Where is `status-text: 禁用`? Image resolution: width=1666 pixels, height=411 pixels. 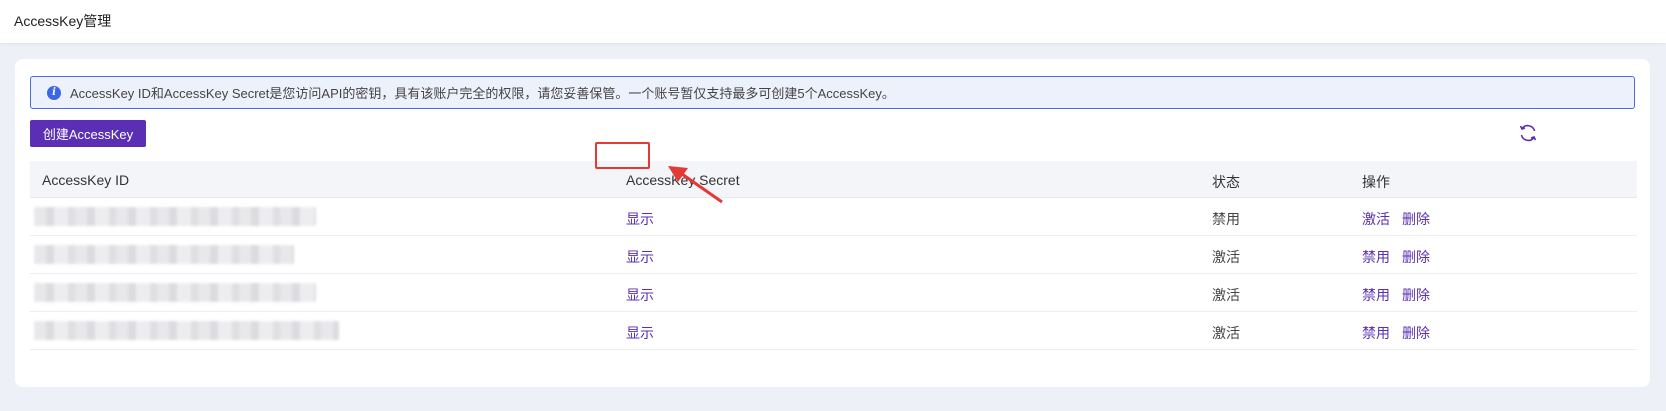
status-text: 禁用 is located at coordinates (1226, 219).